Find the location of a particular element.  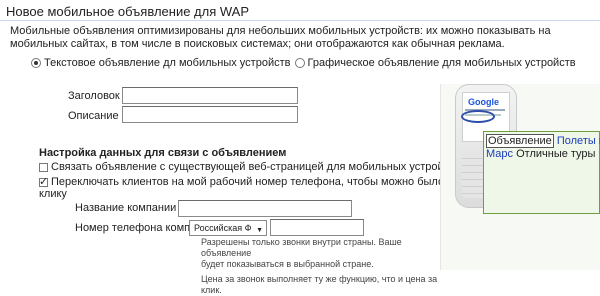

google-logo-text: Google is located at coordinates (483, 102).